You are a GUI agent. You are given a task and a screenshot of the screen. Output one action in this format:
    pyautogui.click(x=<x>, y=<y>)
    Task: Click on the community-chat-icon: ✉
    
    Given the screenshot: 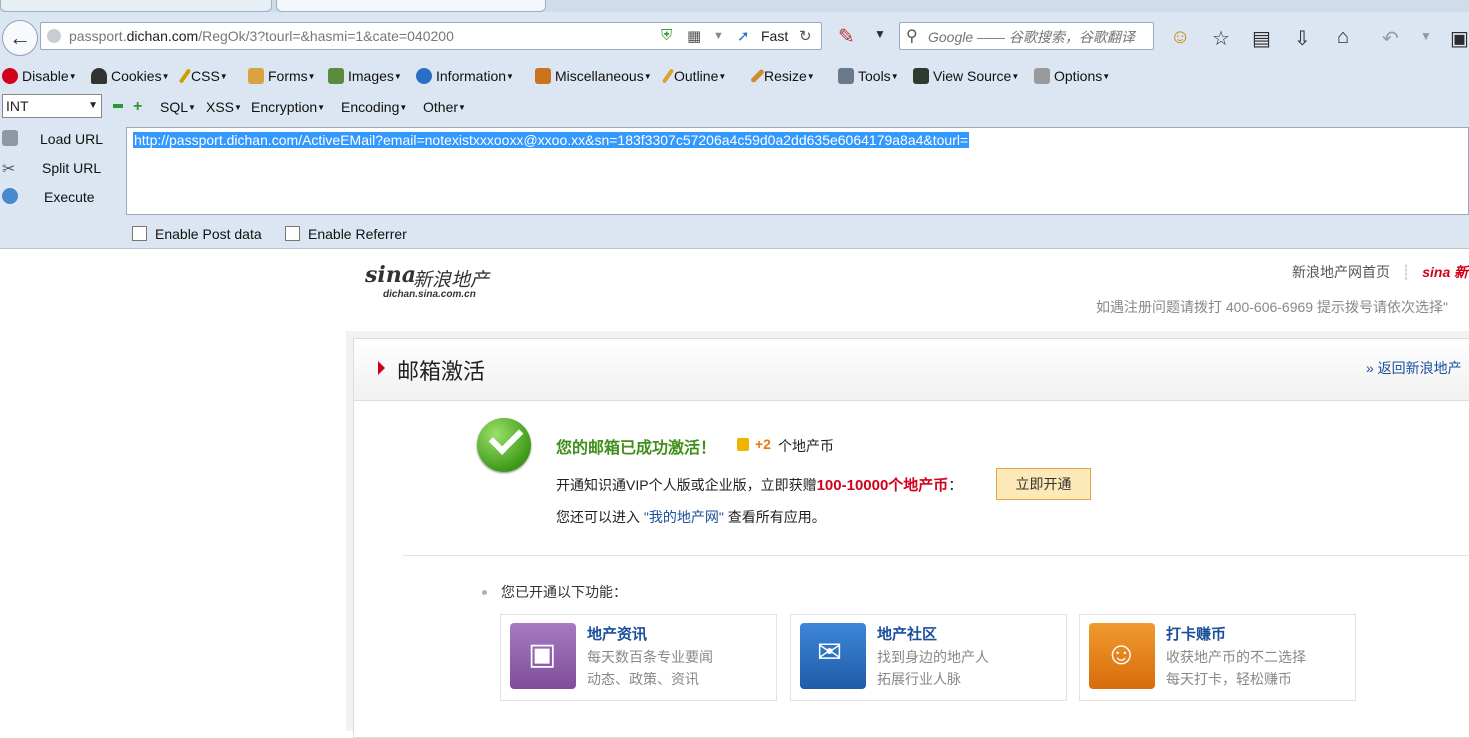 What is the action you would take?
    pyautogui.click(x=833, y=656)
    